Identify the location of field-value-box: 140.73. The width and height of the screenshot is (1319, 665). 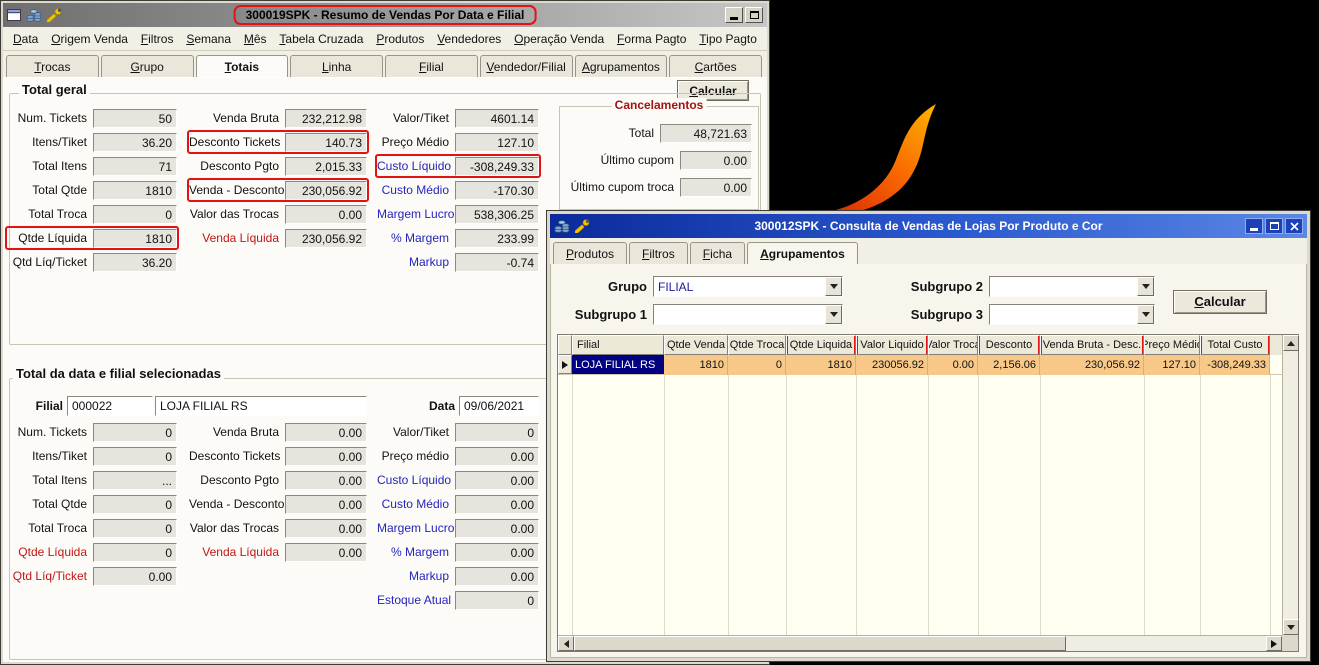
(326, 142).